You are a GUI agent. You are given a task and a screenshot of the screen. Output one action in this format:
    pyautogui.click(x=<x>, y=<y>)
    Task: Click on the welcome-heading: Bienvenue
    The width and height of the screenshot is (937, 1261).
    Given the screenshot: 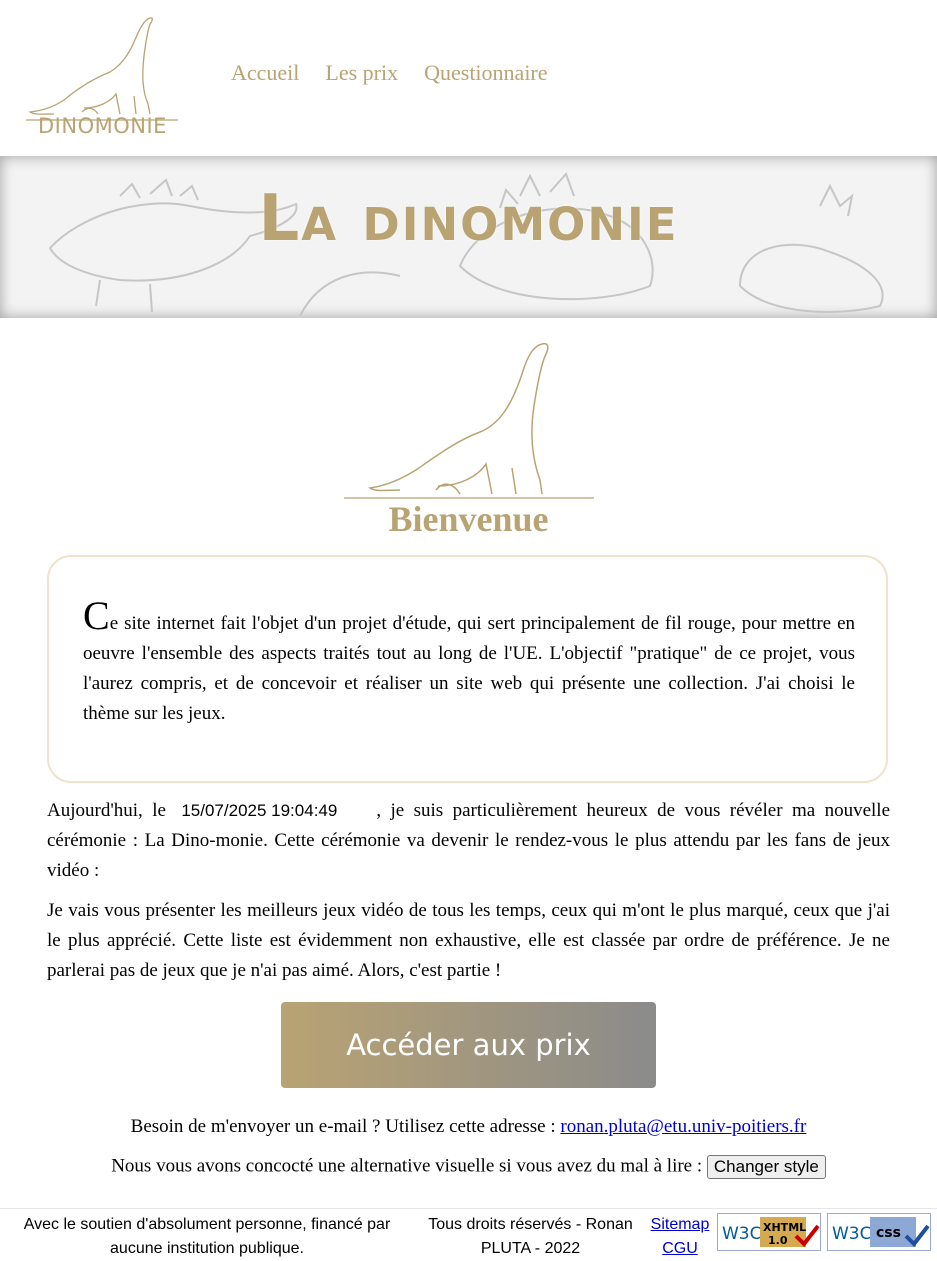 What is the action you would take?
    pyautogui.click(x=468, y=519)
    